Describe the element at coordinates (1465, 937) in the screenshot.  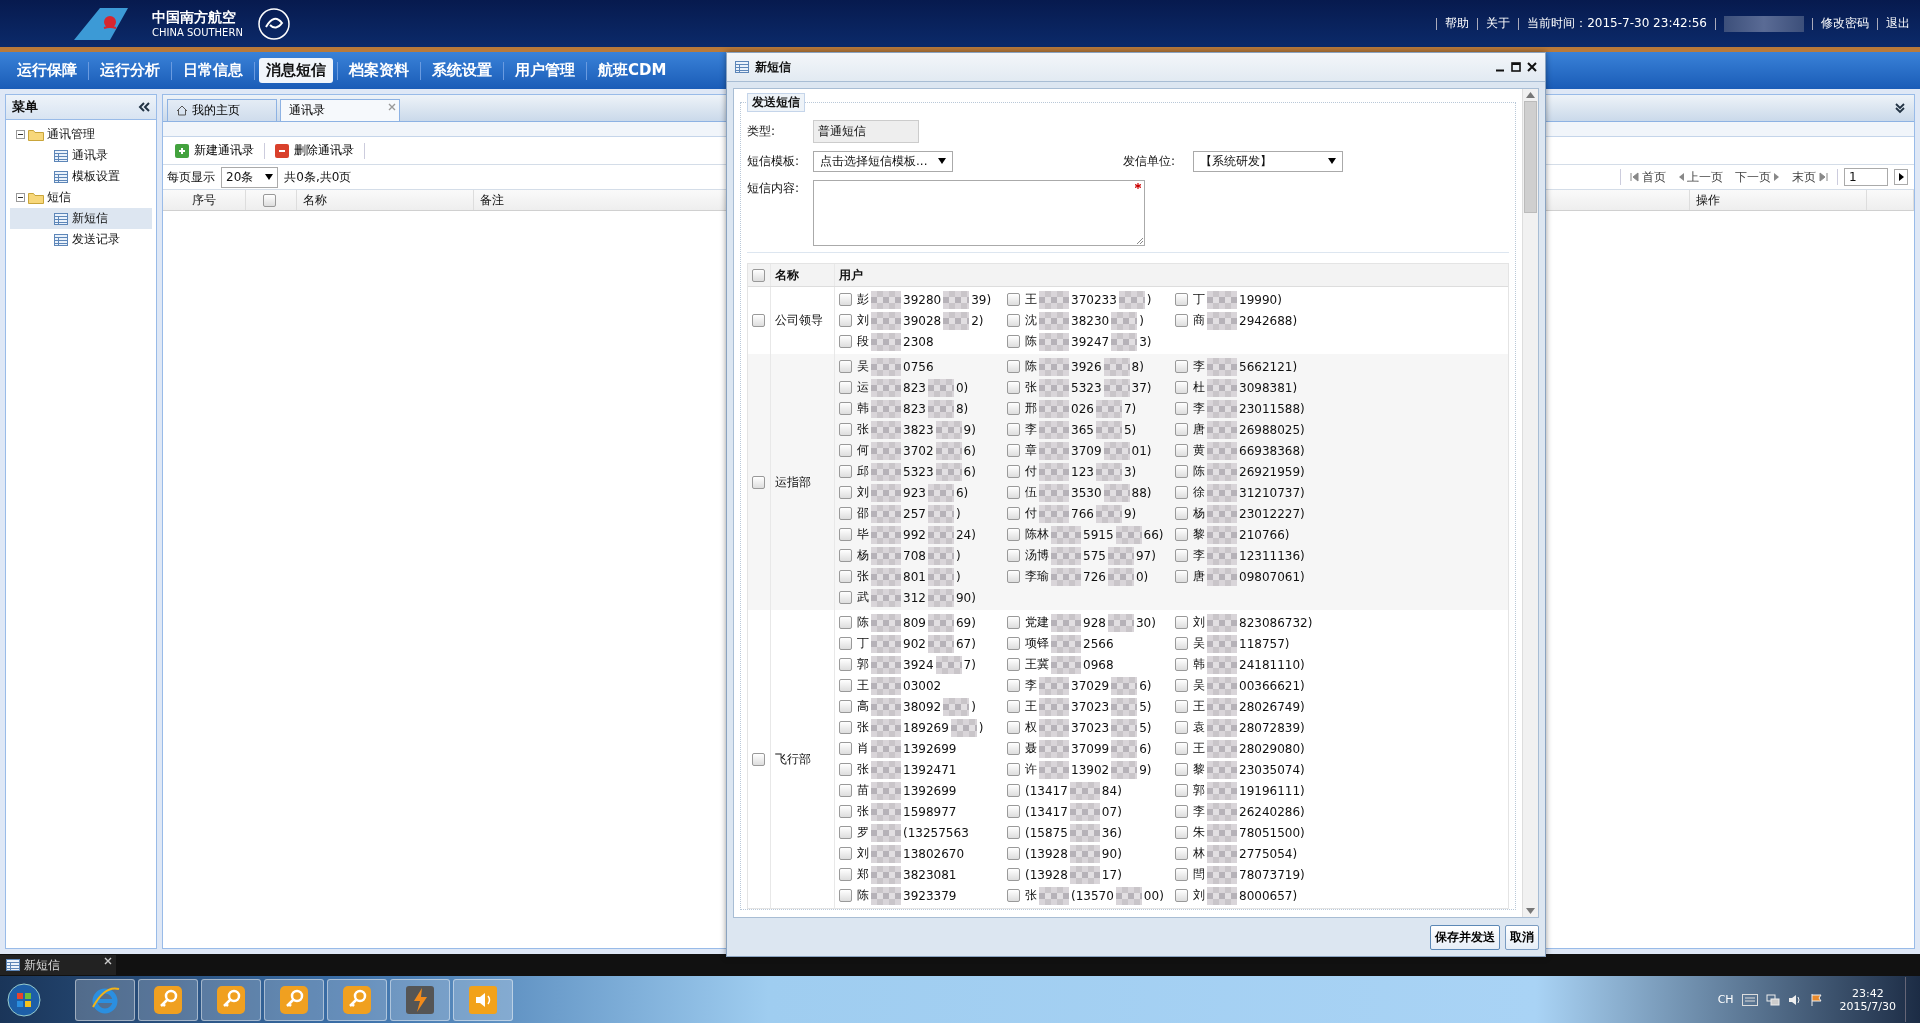
I see `dialog-button: 保存并发送` at that location.